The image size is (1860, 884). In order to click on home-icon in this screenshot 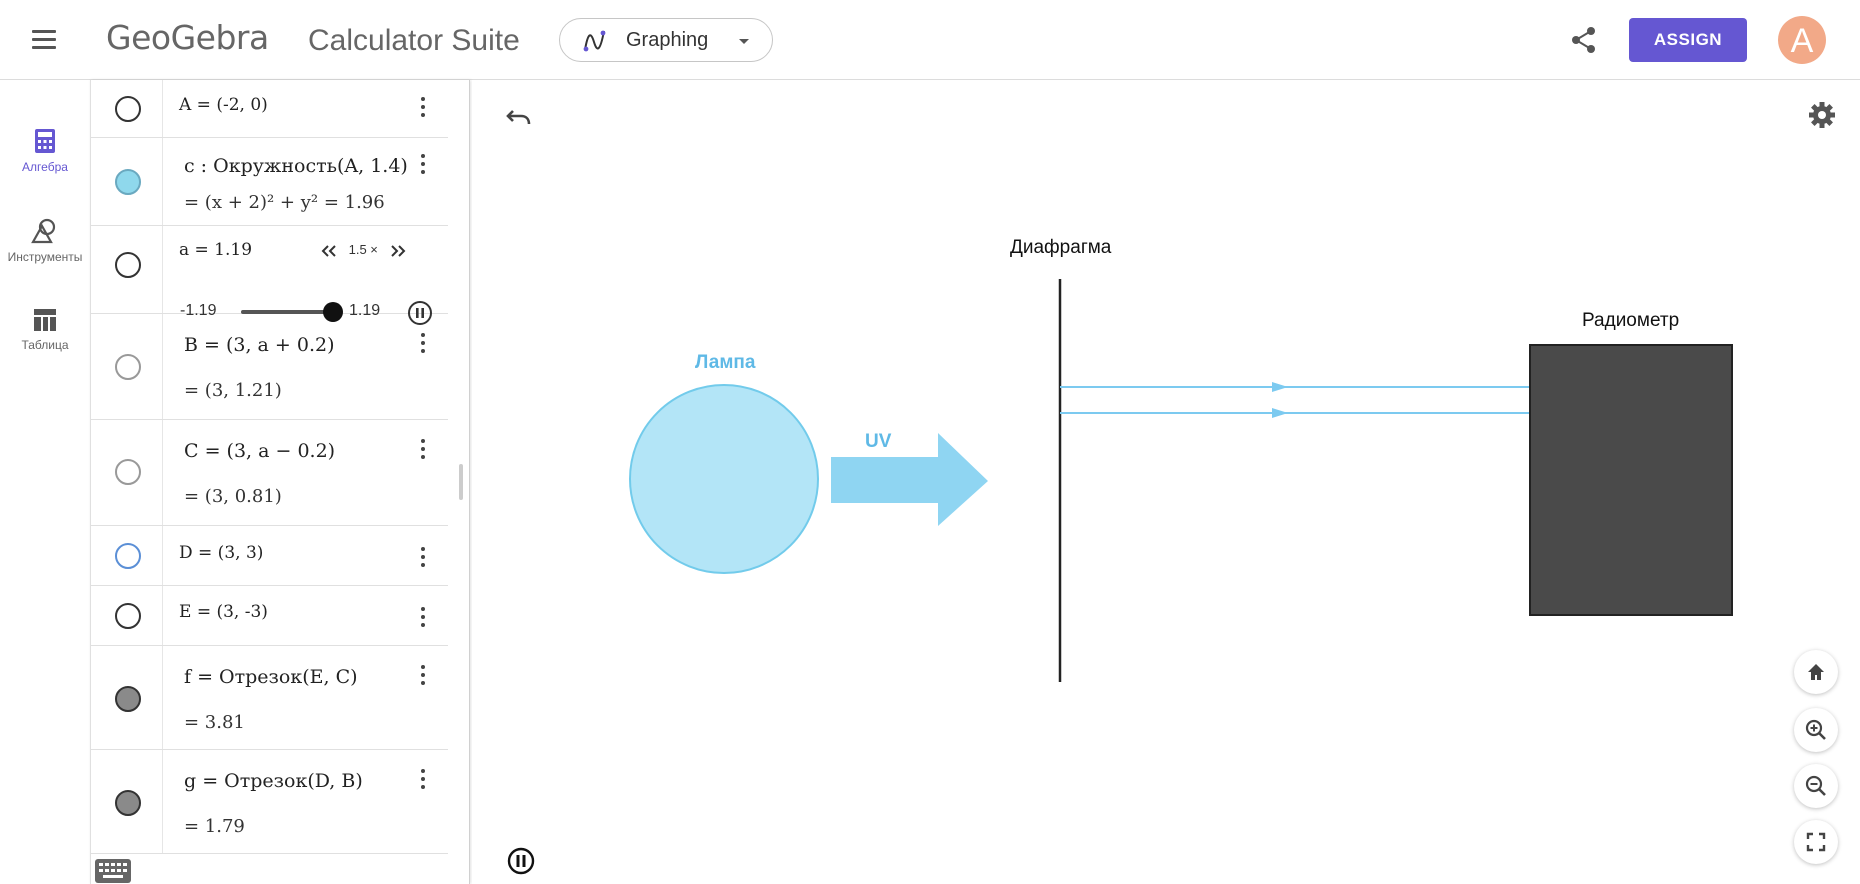, I will do `click(1816, 672)`.